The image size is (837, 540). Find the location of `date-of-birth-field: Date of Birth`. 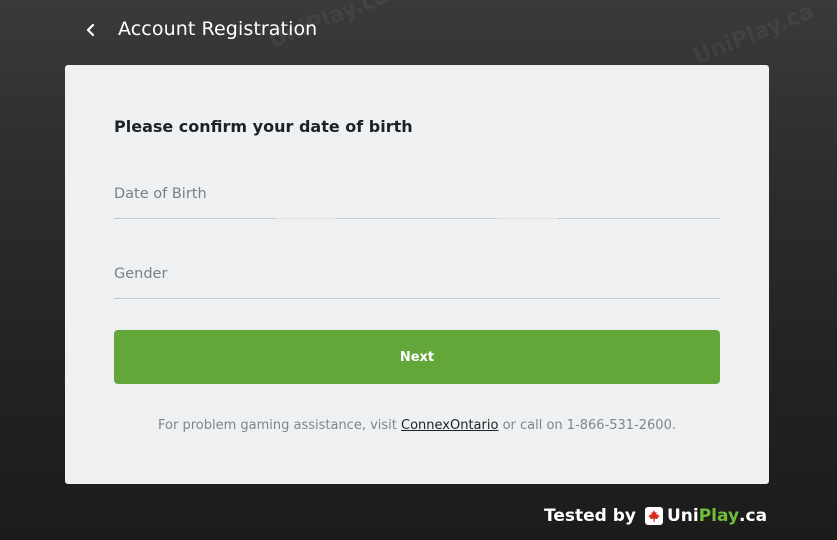

date-of-birth-field: Date of Birth is located at coordinates (417, 198).